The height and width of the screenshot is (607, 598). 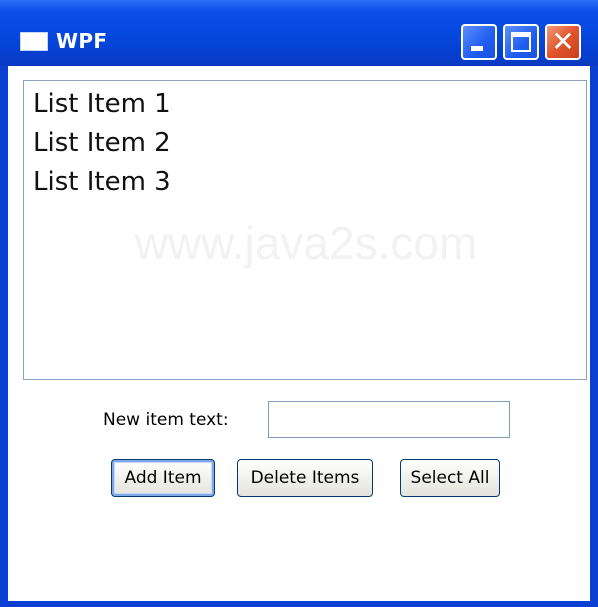 I want to click on delete-items-button: Delete Items, so click(x=305, y=478).